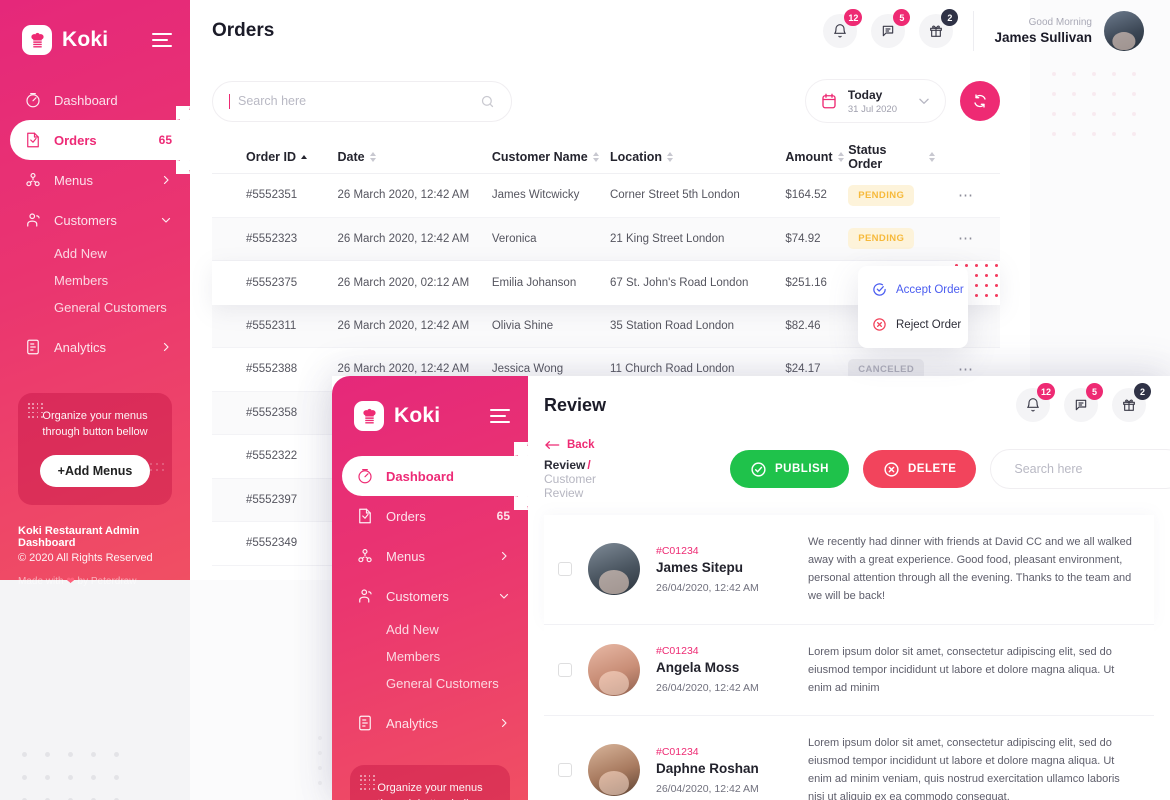 This screenshot has height=800, width=1170. I want to click on sidebar-item-label: Analytics, so click(412, 723).